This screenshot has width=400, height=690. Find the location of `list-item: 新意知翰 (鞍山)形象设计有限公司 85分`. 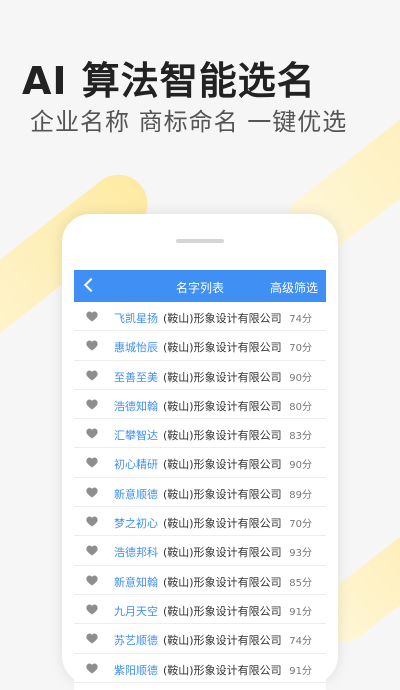

list-item: 新意知翰 (鞍山)形象设计有限公司 85分 is located at coordinates (200, 580).